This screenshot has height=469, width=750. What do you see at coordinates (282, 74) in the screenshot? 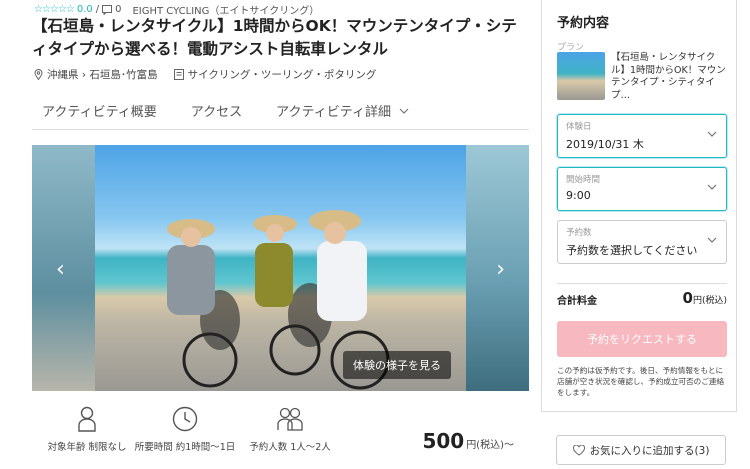
I see `category-link: サイクリング・ツーリング・ポタリング` at bounding box center [282, 74].